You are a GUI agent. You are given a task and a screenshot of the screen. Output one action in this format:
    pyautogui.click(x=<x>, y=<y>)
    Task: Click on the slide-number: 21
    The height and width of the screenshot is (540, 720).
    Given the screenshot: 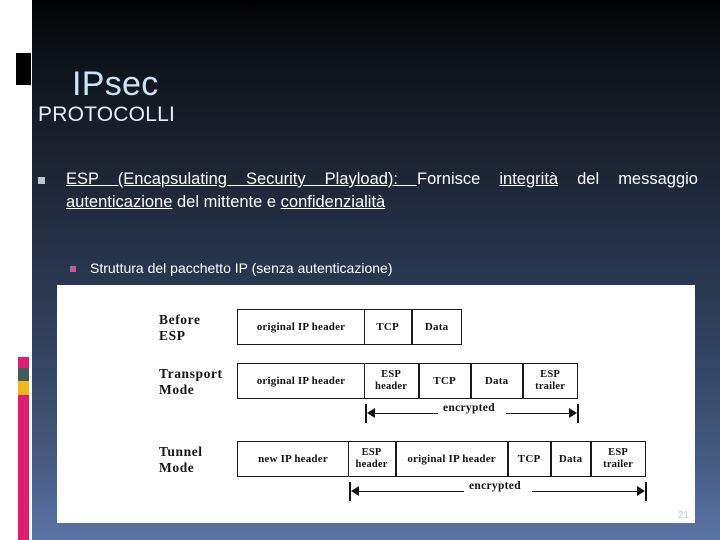 What is the action you would take?
    pyautogui.click(x=683, y=515)
    